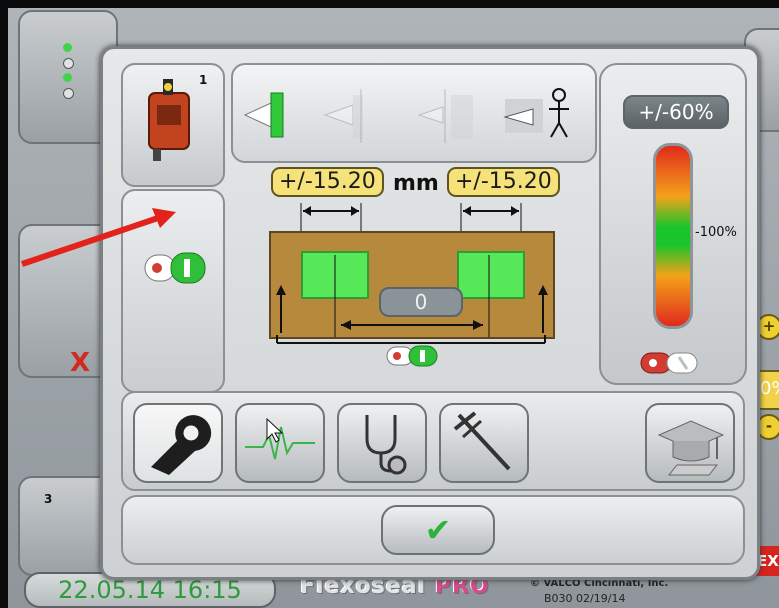 The height and width of the screenshot is (608, 779). I want to click on pattern-selector, so click(414, 113).